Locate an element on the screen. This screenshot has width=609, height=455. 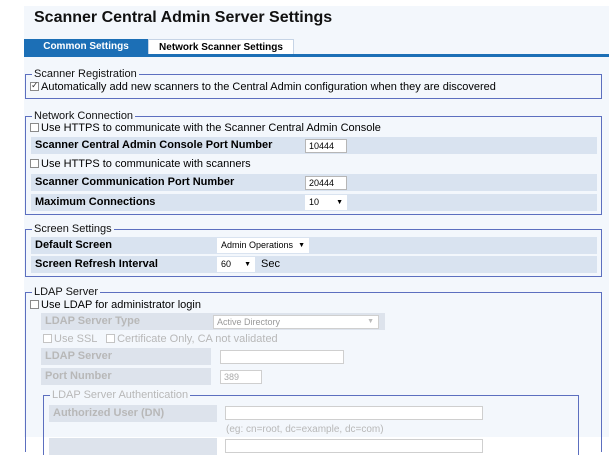
use-ldap-label: Use LDAP for administrator login is located at coordinates (121, 305).